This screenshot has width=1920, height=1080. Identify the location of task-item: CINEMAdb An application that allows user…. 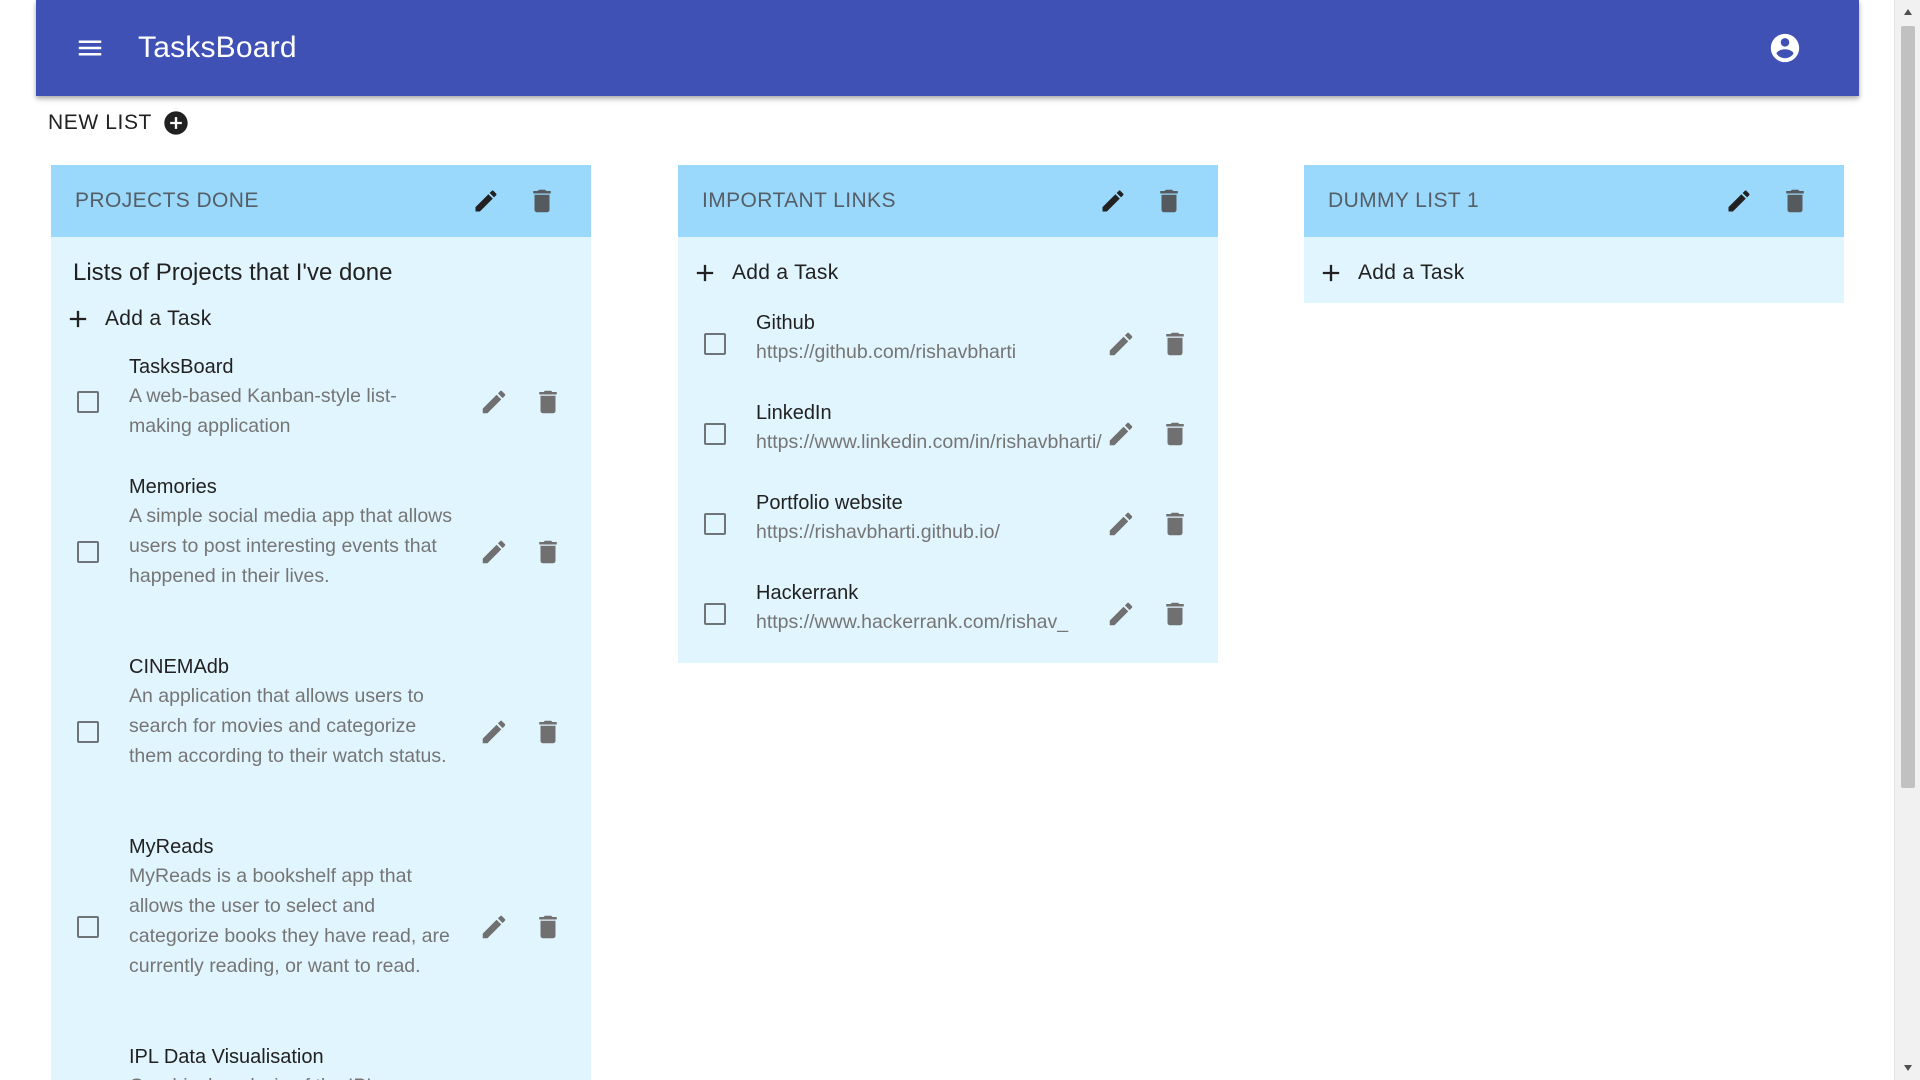
(321, 735).